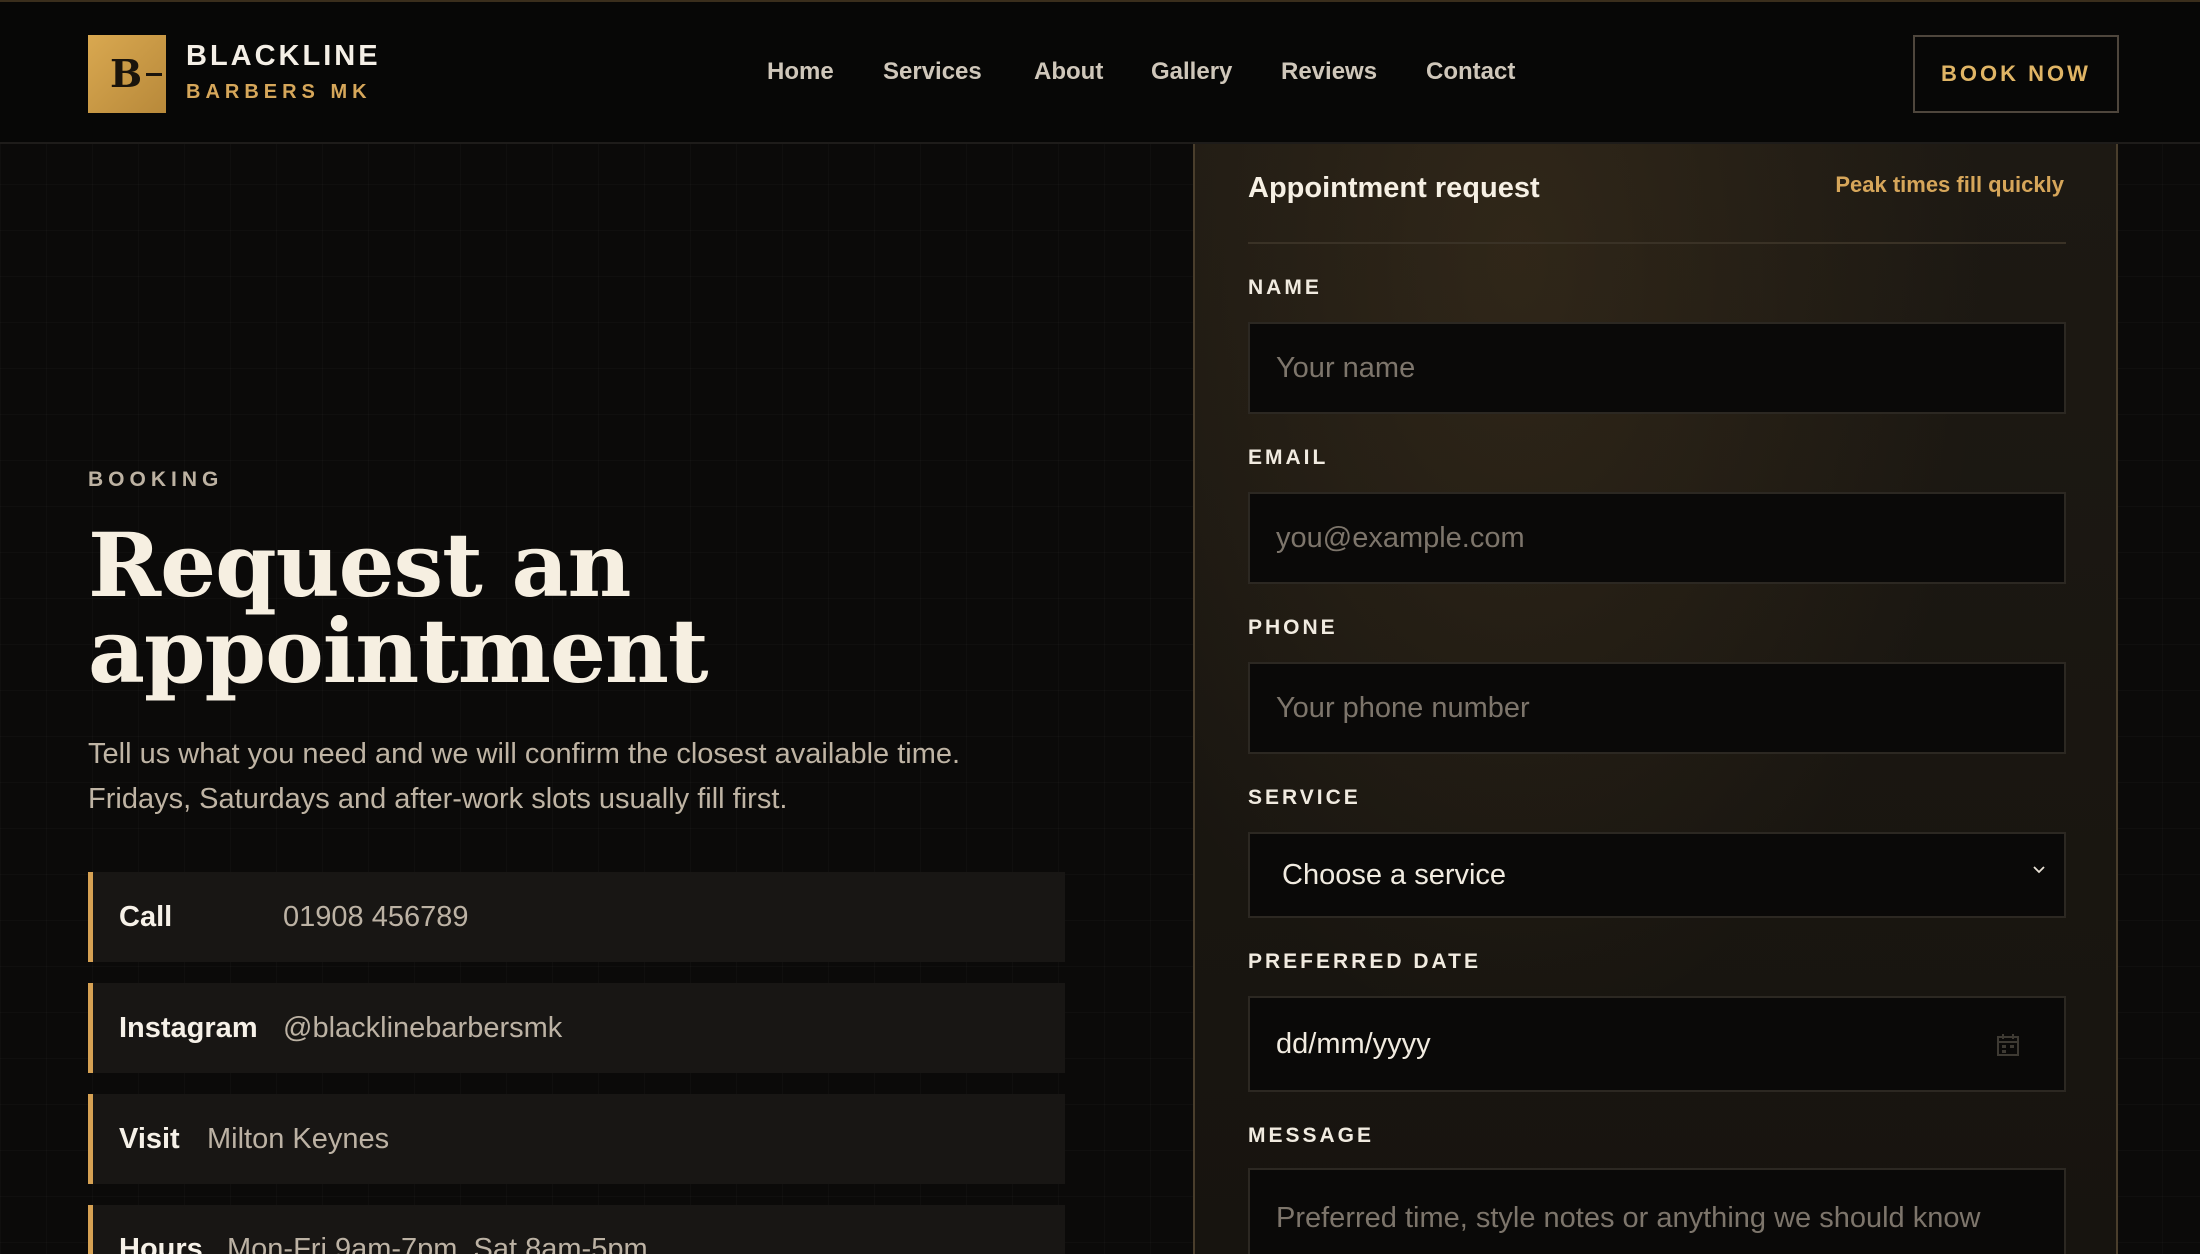 The height and width of the screenshot is (1254, 2200). Describe the element at coordinates (1657, 1044) in the screenshot. I see `preferred-date-input: dd/mm/yyyy` at that location.